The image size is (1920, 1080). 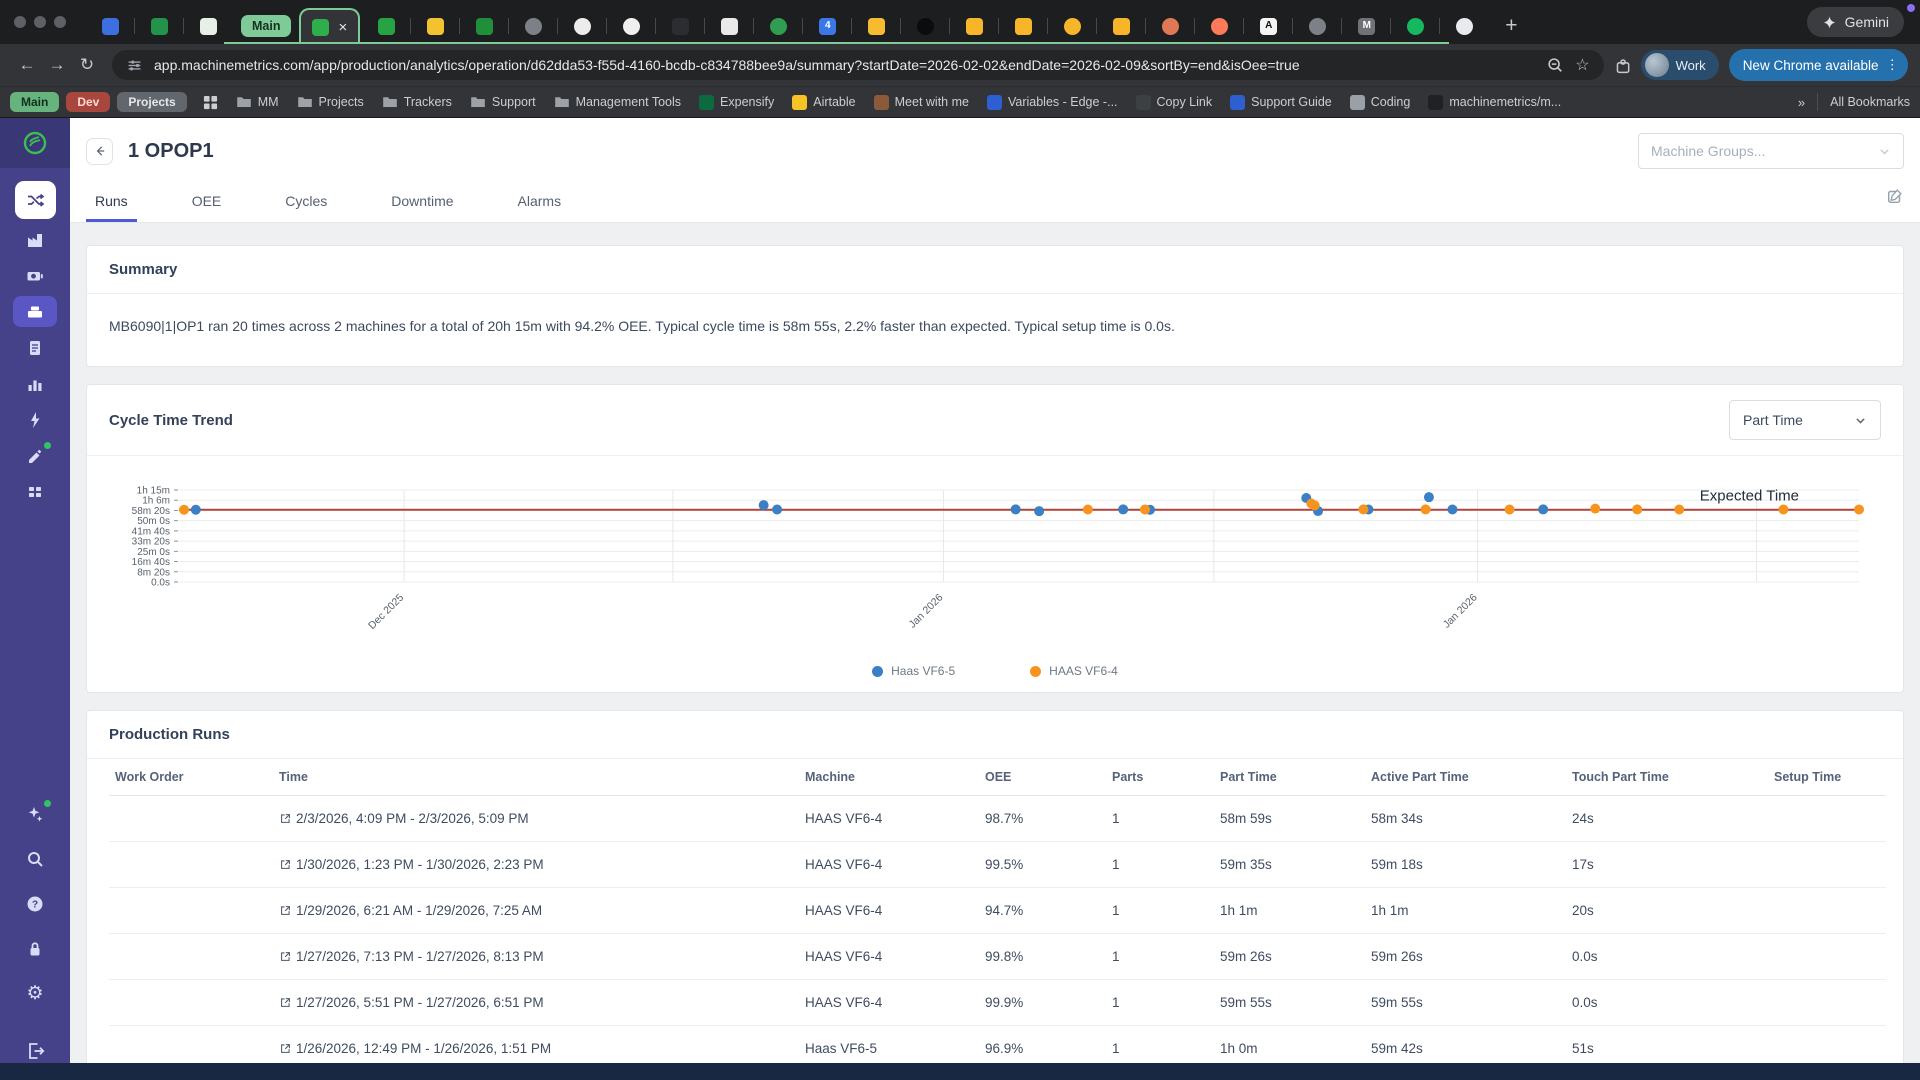 I want to click on column-header: Work Order, so click(x=191, y=777).